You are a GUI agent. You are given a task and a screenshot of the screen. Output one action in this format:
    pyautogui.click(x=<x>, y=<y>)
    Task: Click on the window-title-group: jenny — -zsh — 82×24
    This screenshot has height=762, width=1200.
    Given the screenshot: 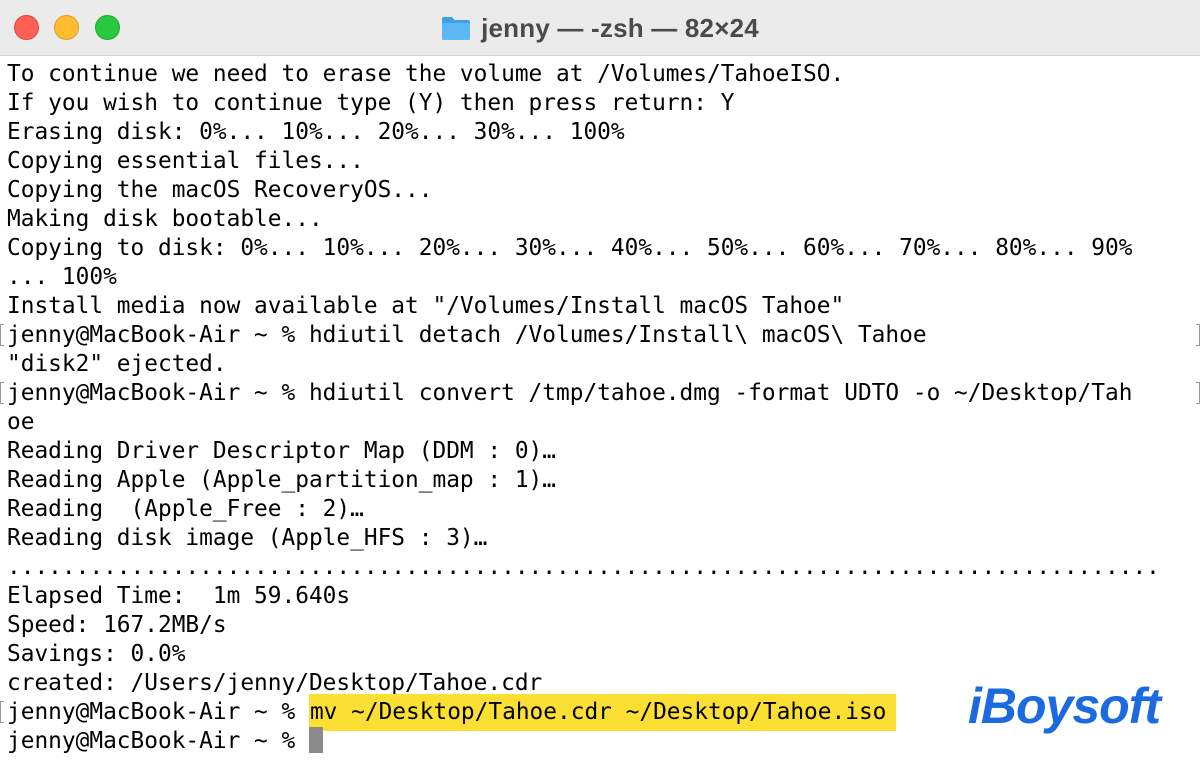 What is the action you would take?
    pyautogui.click(x=600, y=28)
    